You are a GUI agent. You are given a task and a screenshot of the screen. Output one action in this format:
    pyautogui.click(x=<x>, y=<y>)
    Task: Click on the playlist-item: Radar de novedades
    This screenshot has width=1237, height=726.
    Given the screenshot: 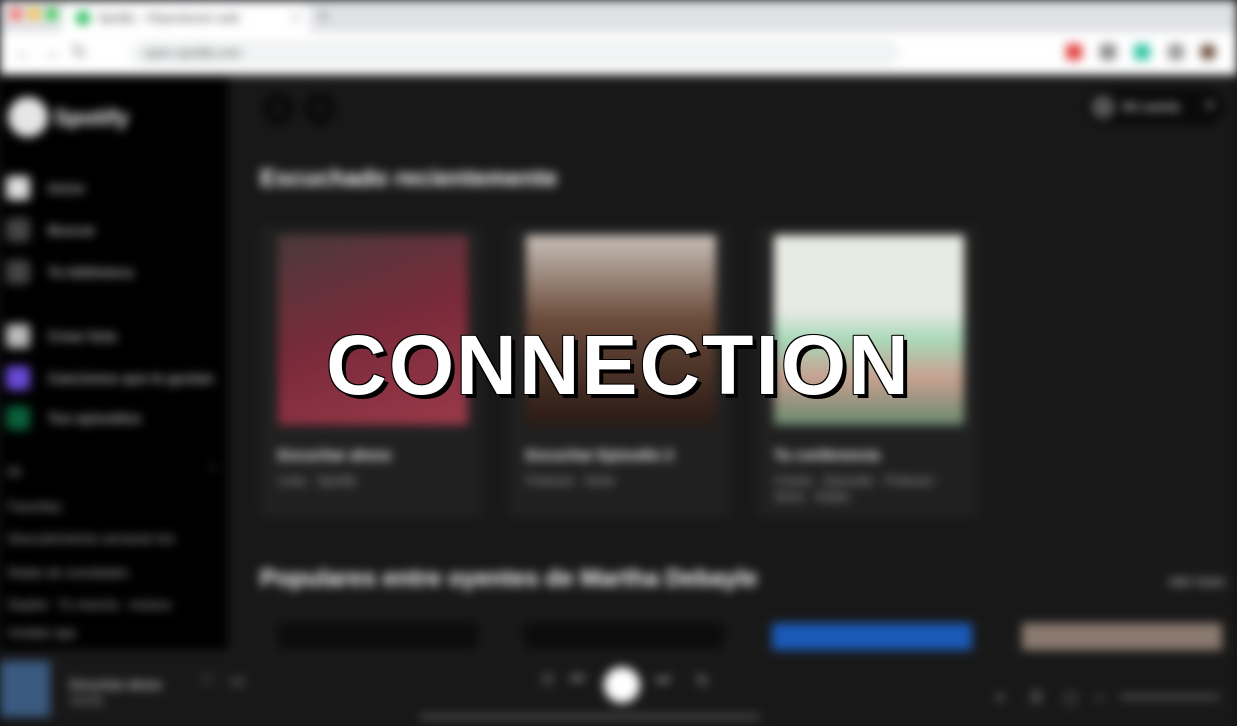 What is the action you would take?
    pyautogui.click(x=68, y=572)
    